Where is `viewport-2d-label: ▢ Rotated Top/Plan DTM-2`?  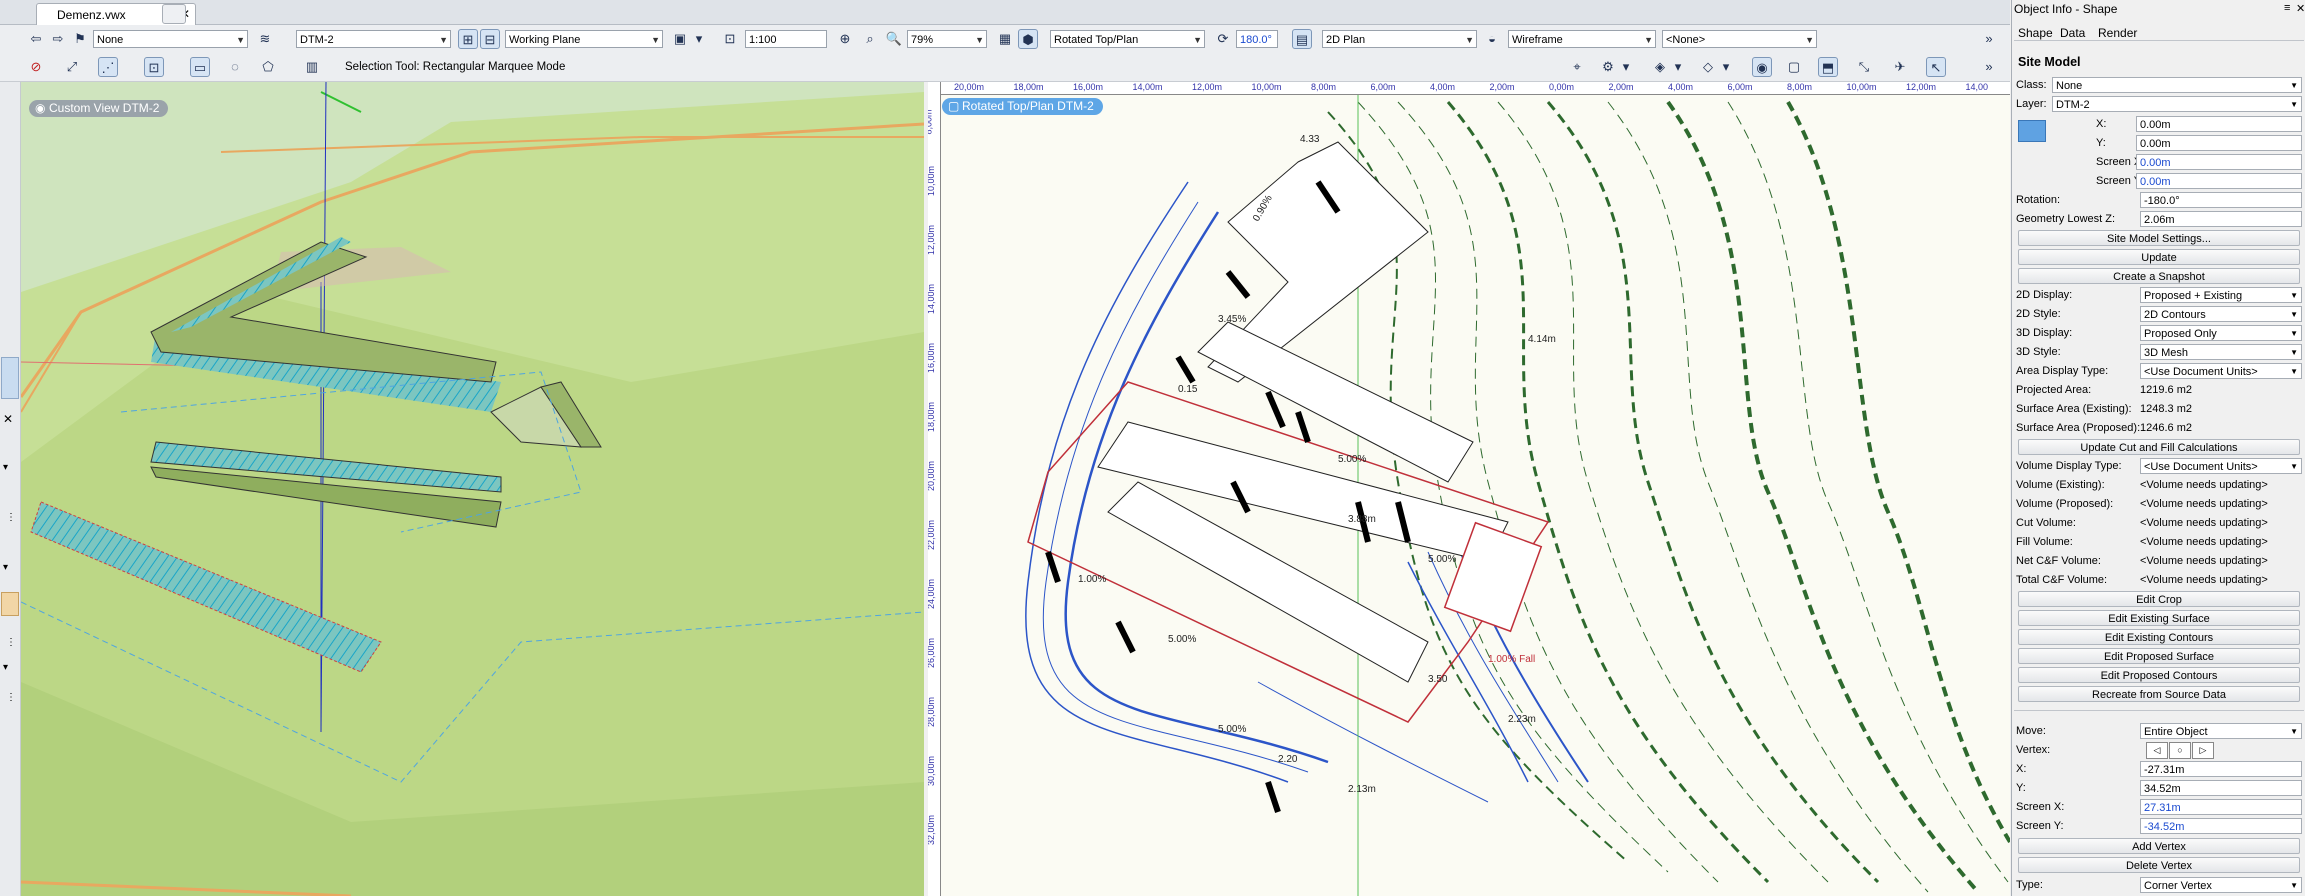
viewport-2d-label: ▢ Rotated Top/Plan DTM-2 is located at coordinates (1022, 106).